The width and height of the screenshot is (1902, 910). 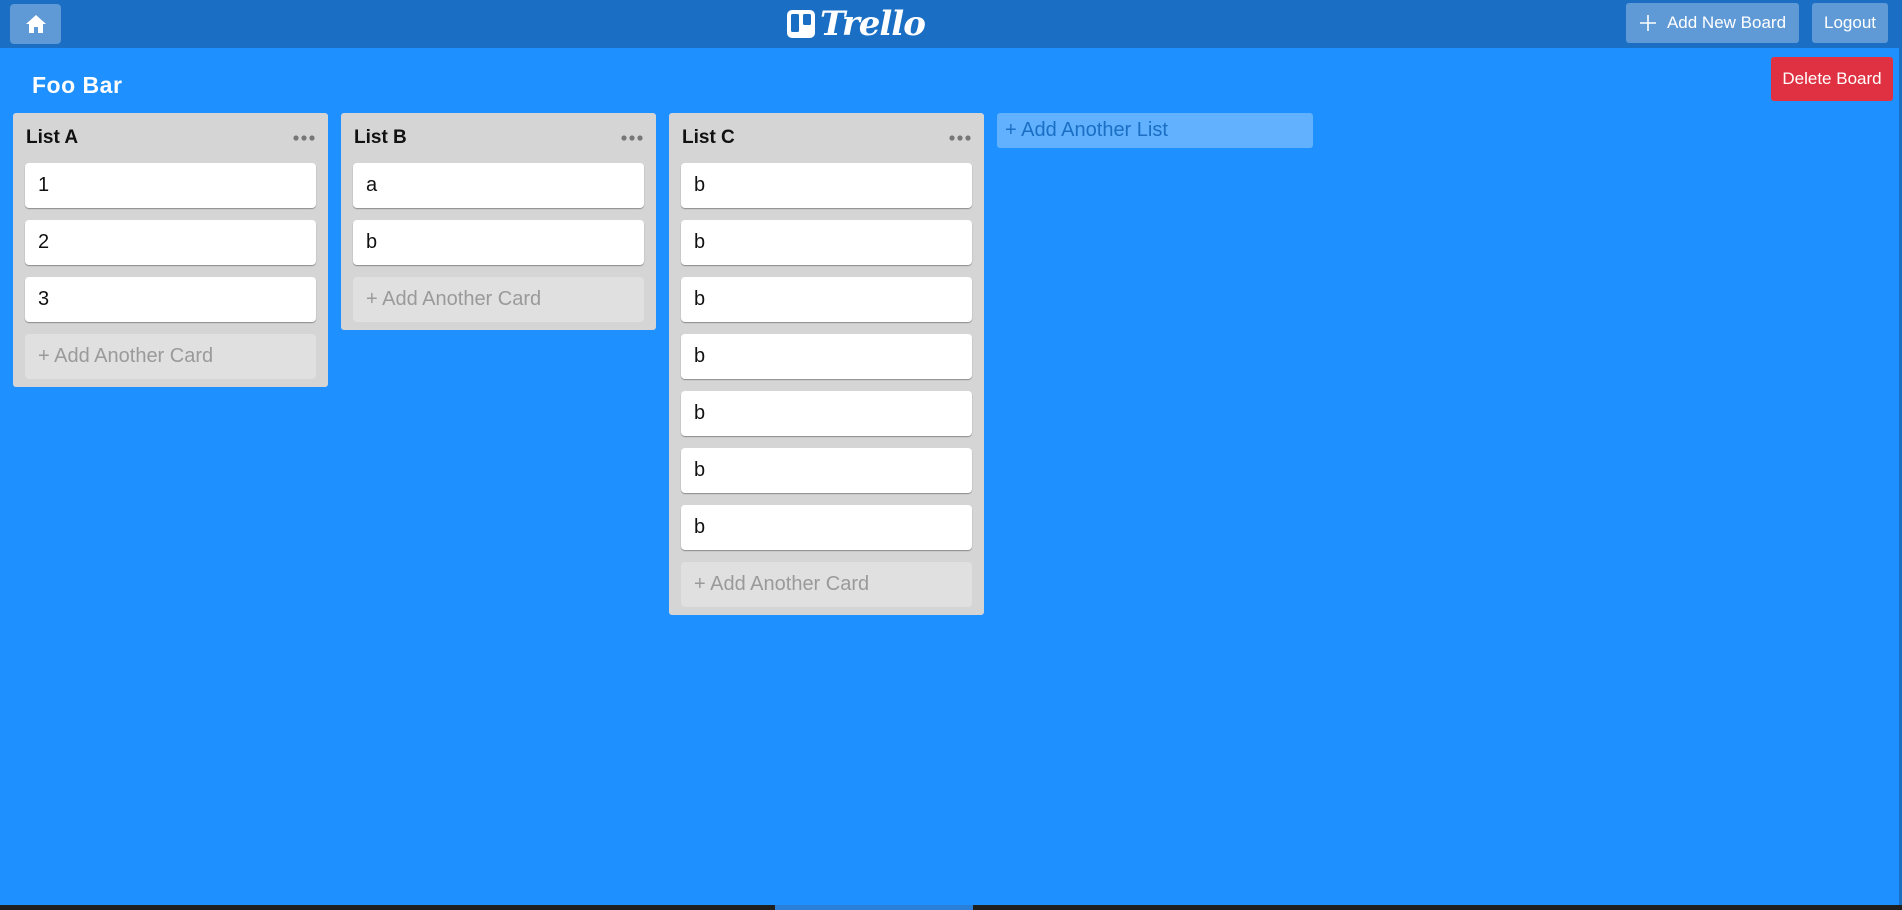 What do you see at coordinates (170, 299) in the screenshot?
I see `card: 3` at bounding box center [170, 299].